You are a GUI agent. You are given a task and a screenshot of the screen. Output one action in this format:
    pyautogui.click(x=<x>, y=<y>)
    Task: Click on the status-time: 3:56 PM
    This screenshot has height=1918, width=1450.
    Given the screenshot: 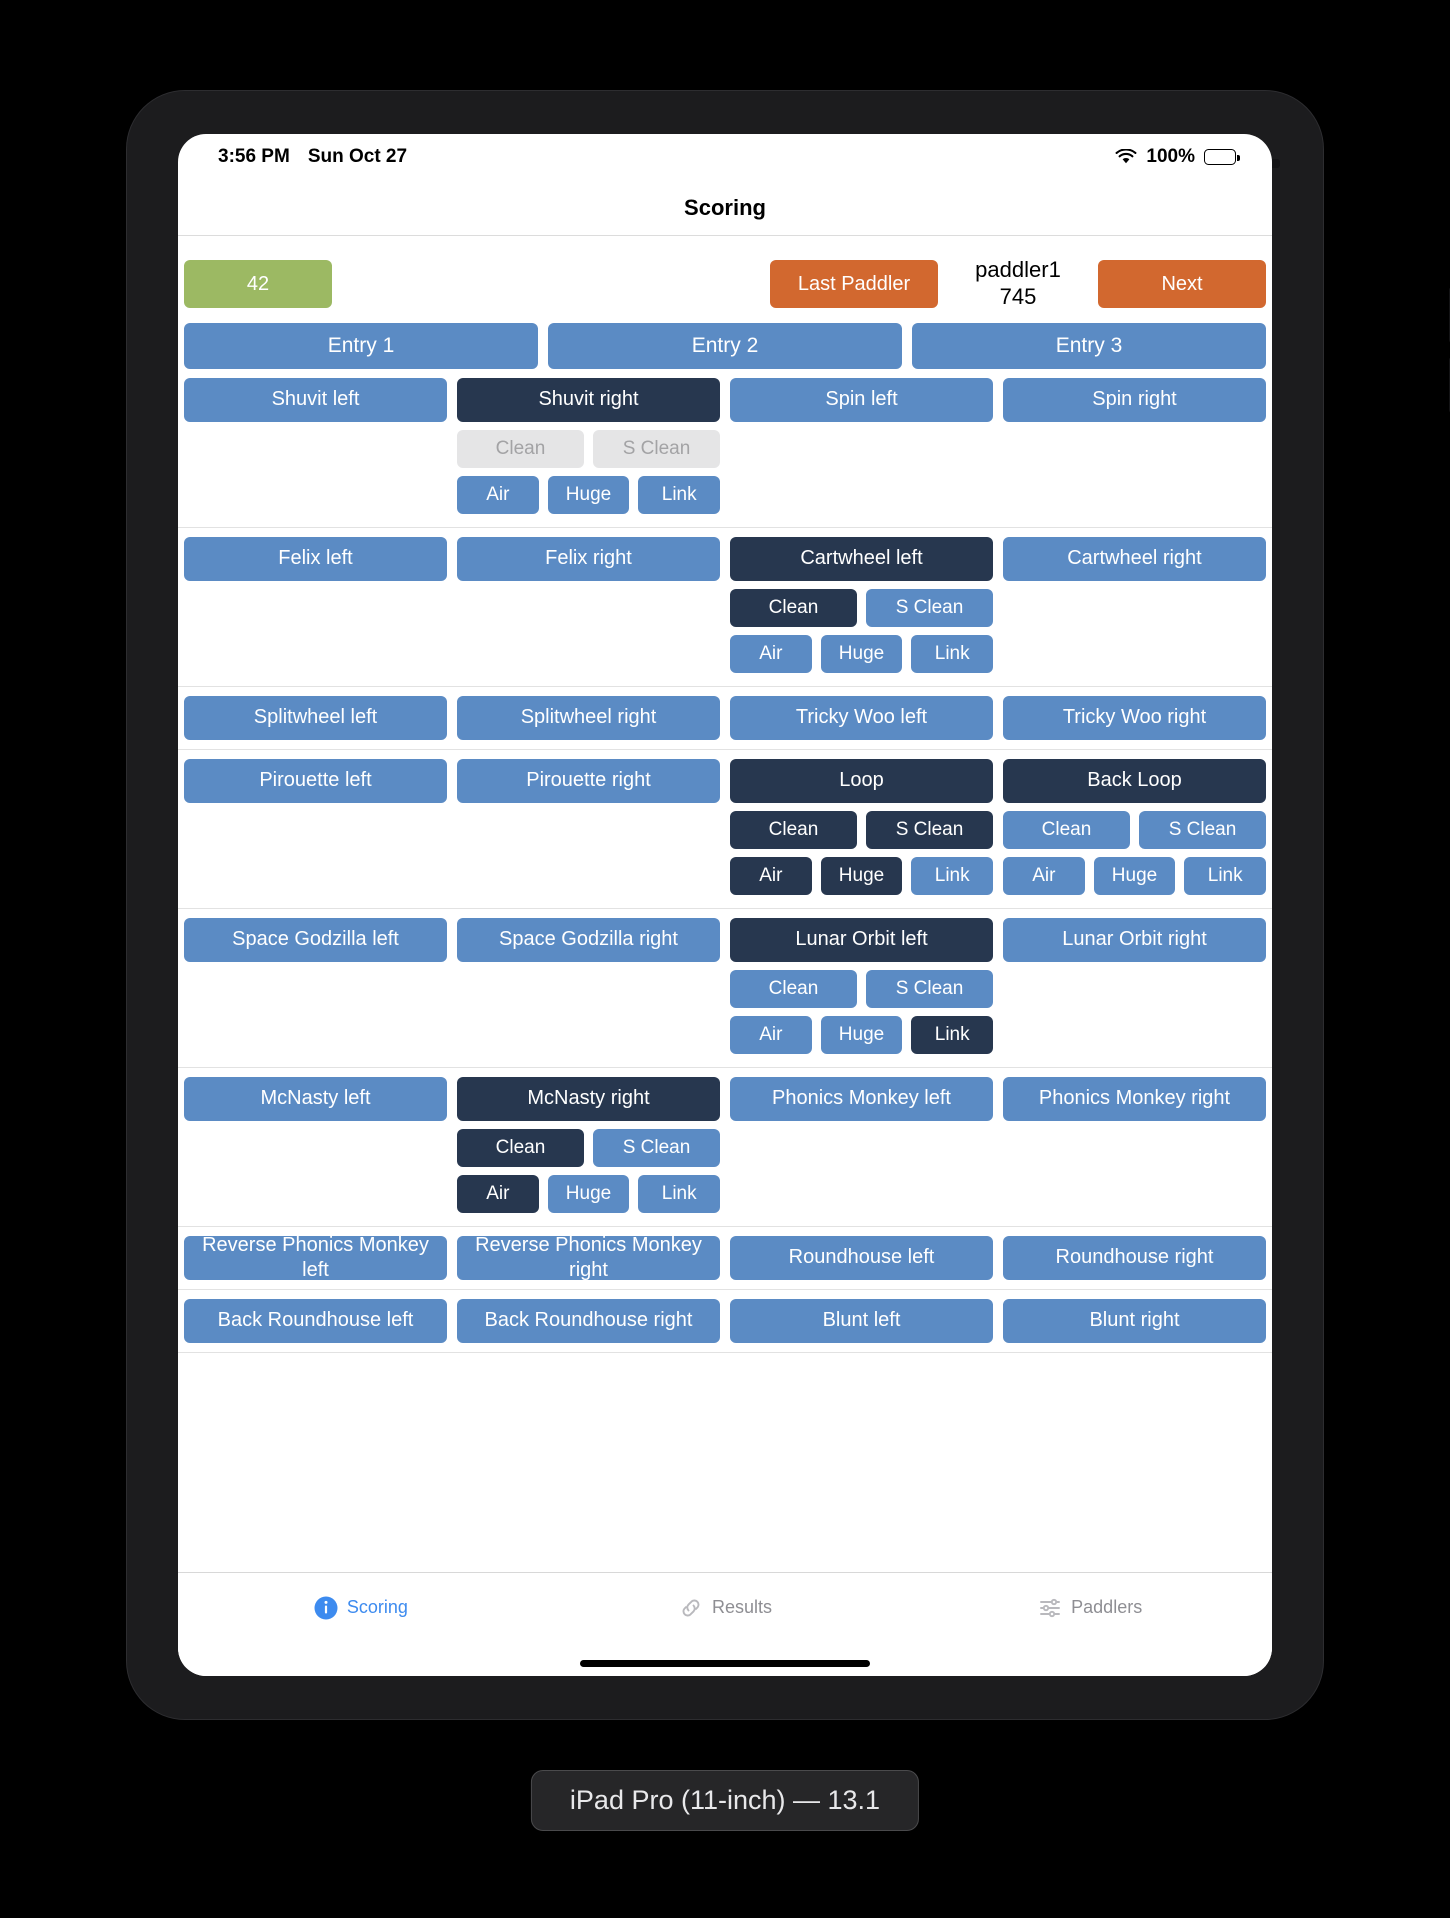 What is the action you would take?
    pyautogui.click(x=254, y=156)
    